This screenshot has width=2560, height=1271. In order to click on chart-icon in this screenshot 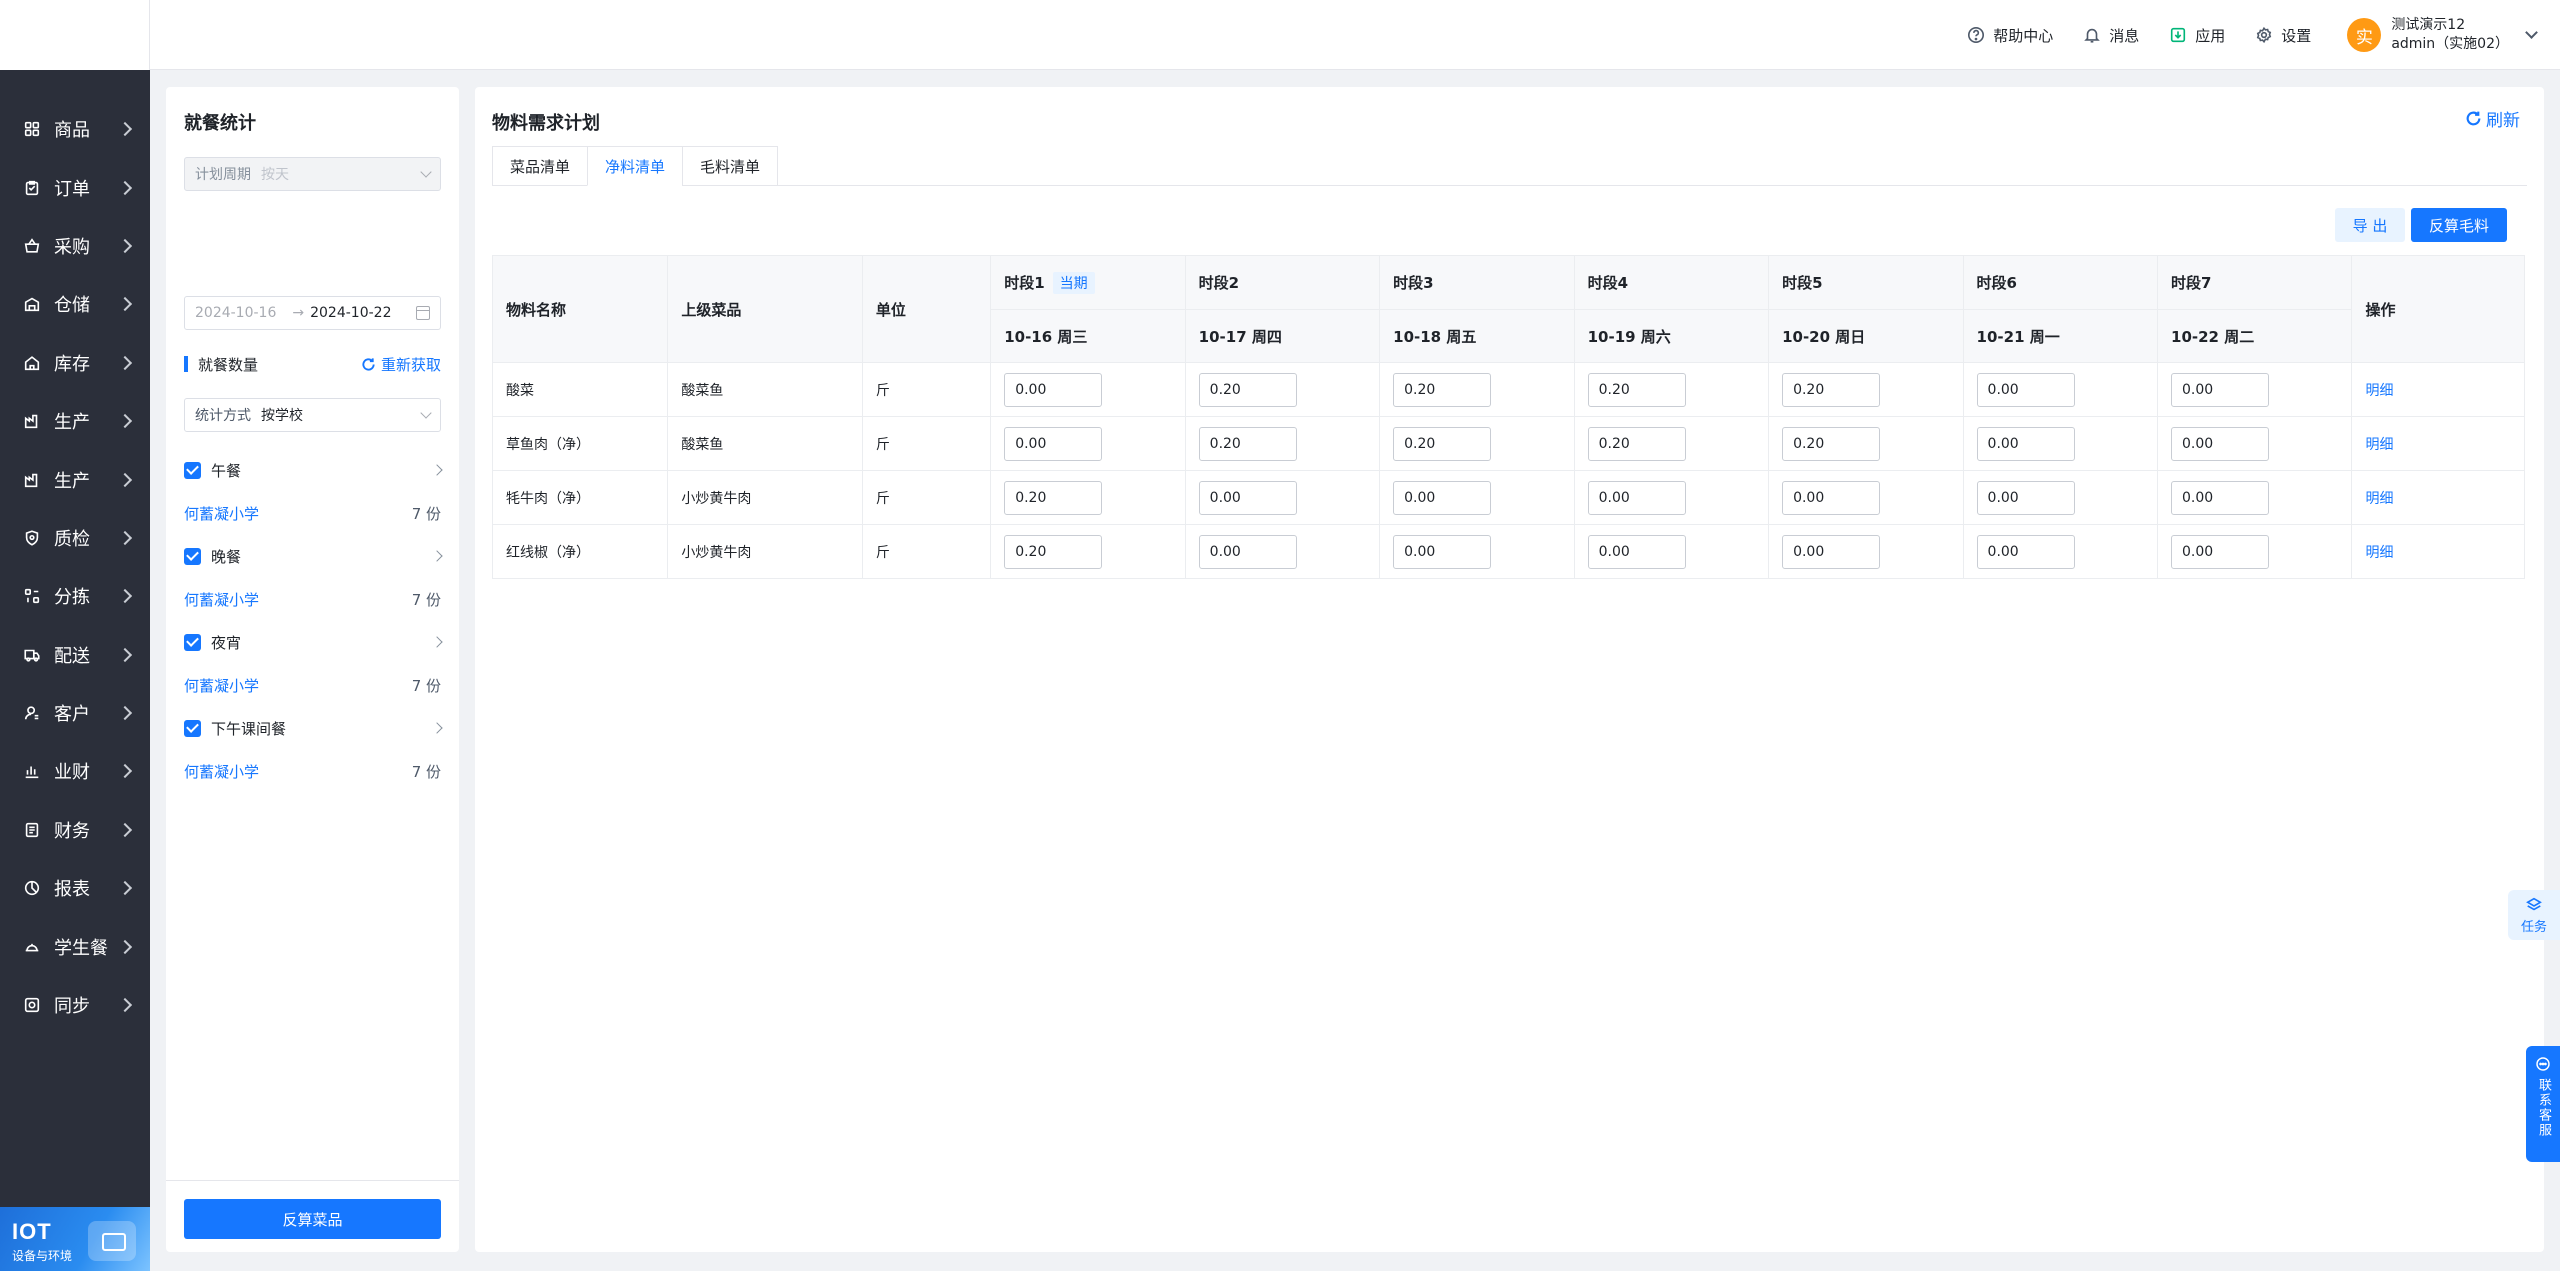, I will do `click(32, 771)`.